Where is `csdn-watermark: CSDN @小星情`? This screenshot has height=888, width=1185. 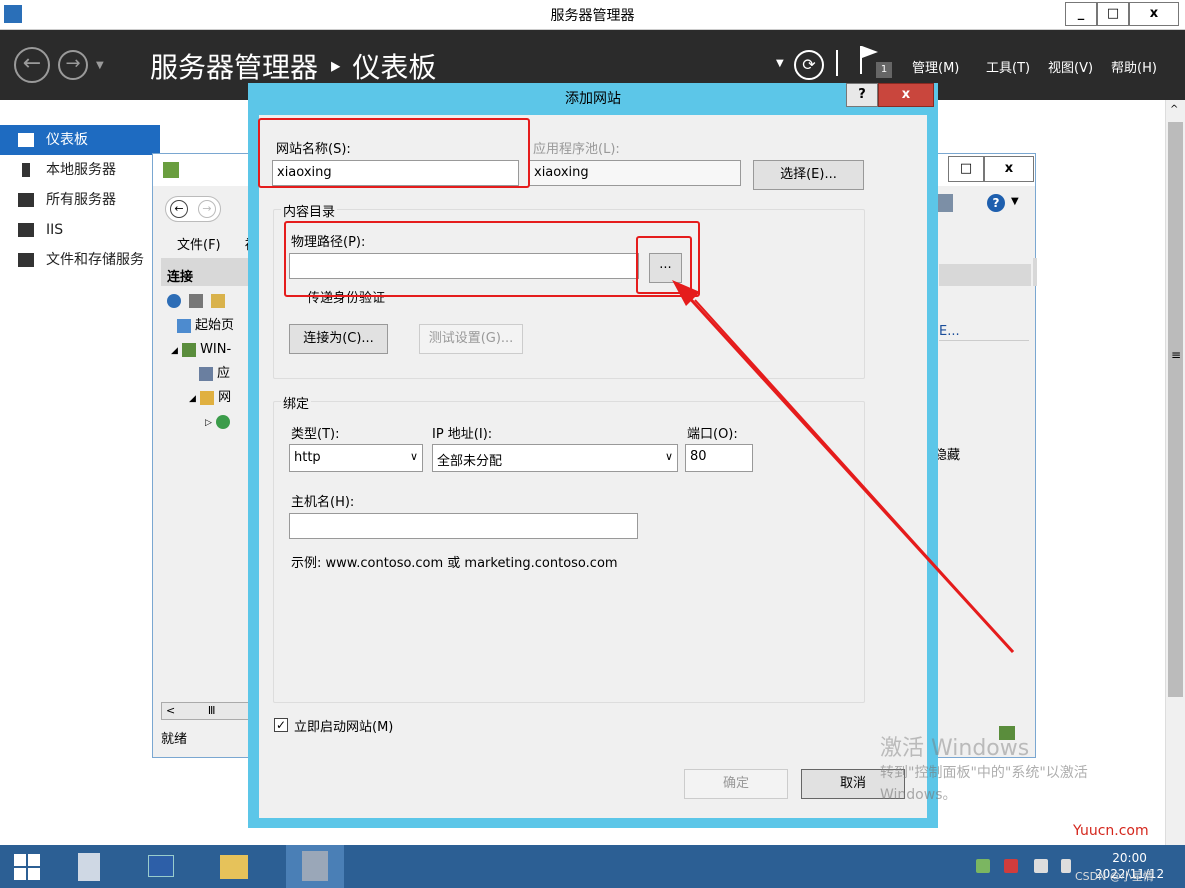
csdn-watermark: CSDN @小星情 is located at coordinates (1114, 876).